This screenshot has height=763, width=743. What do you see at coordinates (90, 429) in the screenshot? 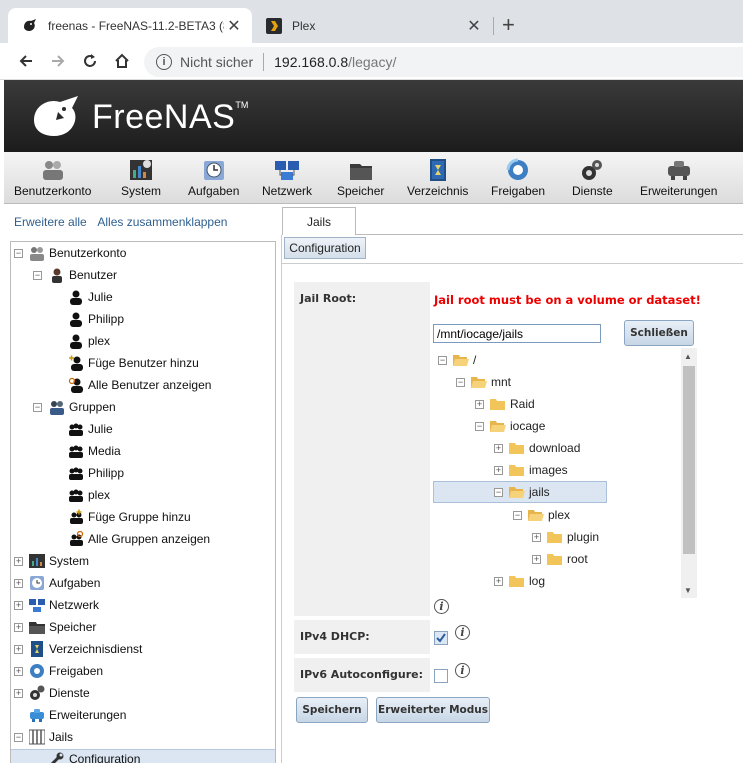
I see `tree-item-group-julie: Julie` at bounding box center [90, 429].